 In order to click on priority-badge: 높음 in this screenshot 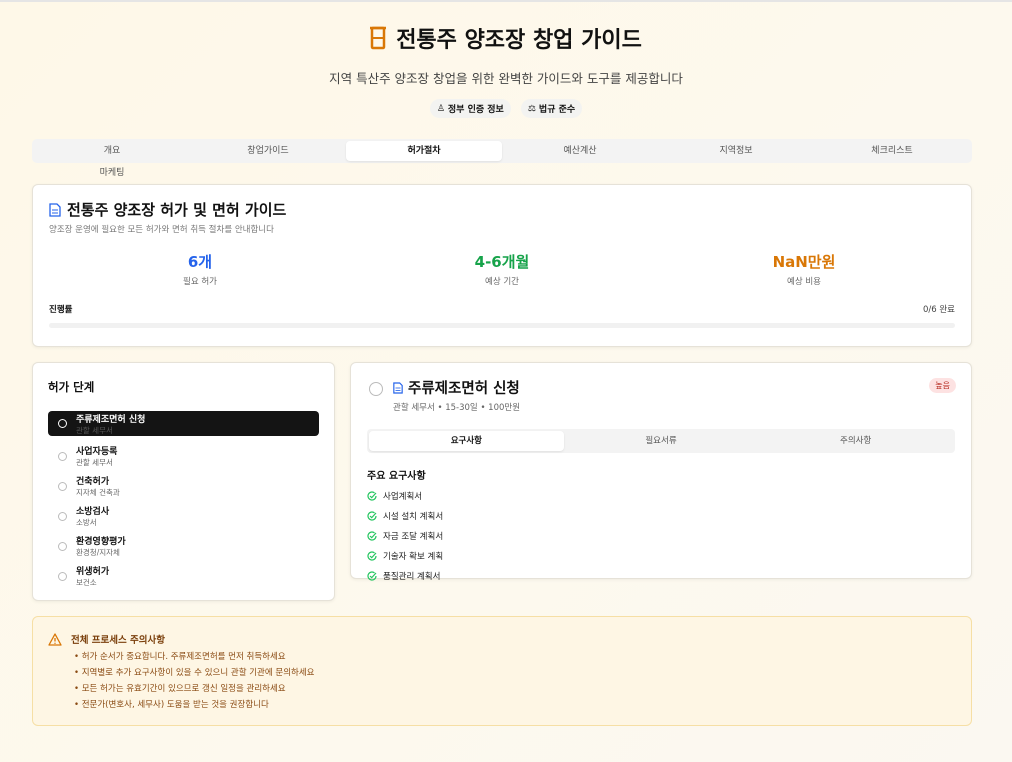, I will do `click(942, 385)`.